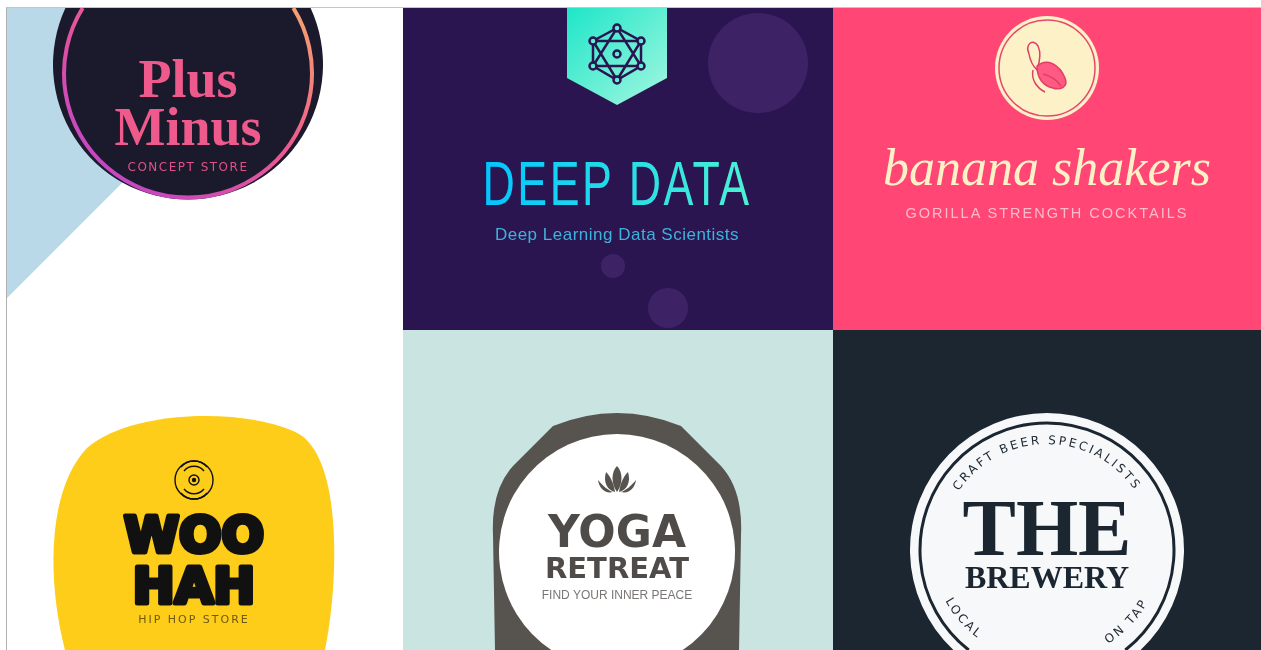 Image resolution: width=1261 pixels, height=650 pixels. What do you see at coordinates (617, 595) in the screenshot?
I see `logo-tagline: FIND YOUR INNER PEACE` at bounding box center [617, 595].